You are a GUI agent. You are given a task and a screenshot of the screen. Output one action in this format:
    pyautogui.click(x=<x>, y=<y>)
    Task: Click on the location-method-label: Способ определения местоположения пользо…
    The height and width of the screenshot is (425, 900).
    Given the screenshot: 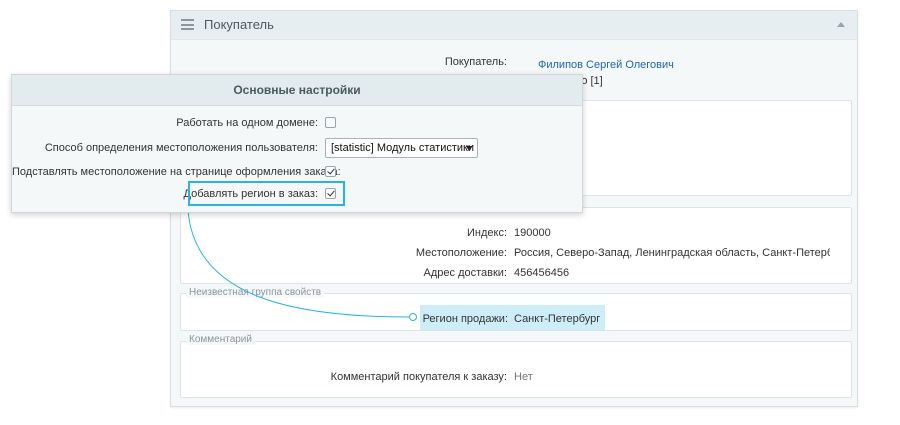 What is the action you would take?
    pyautogui.click(x=181, y=148)
    